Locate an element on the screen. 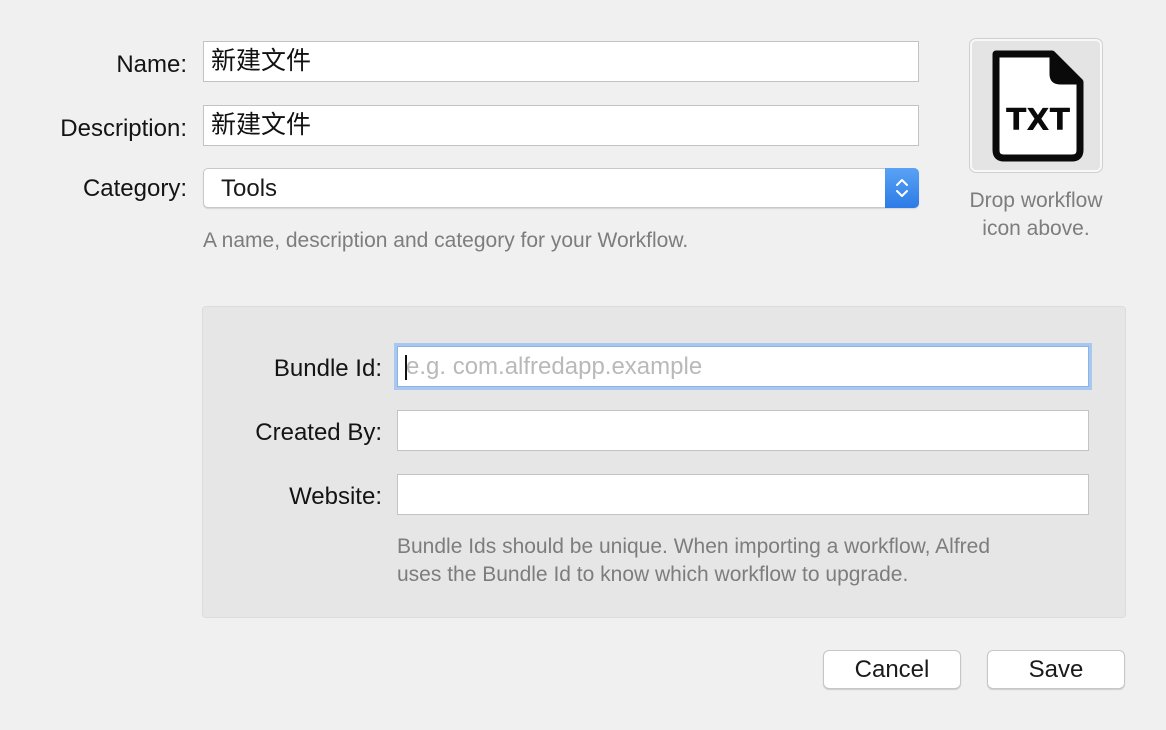 This screenshot has height=730, width=1166. text-caret is located at coordinates (406, 367).